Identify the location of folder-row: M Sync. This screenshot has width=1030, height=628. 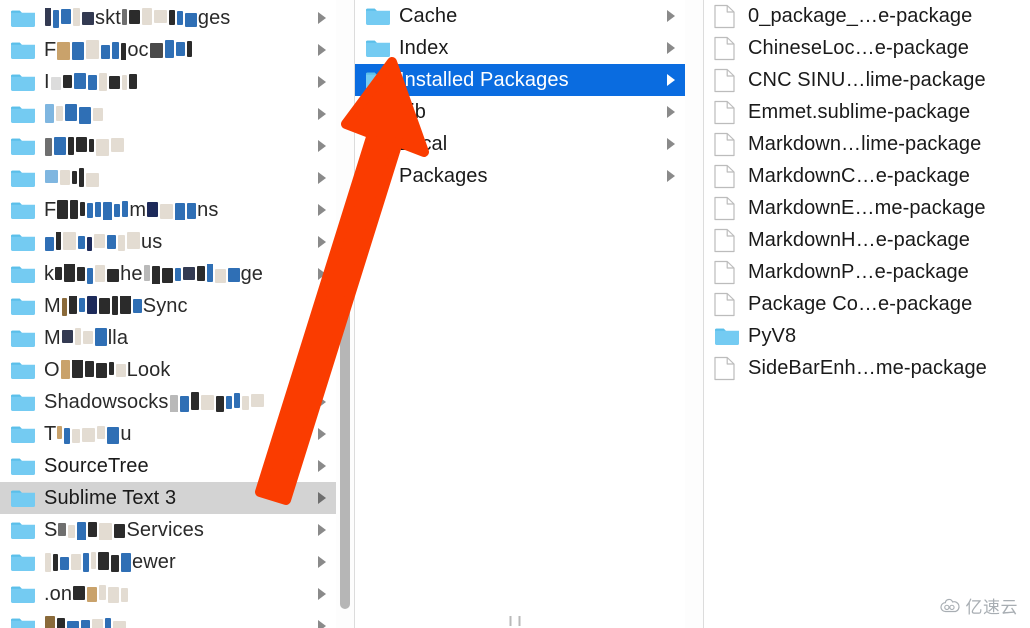
(168, 306).